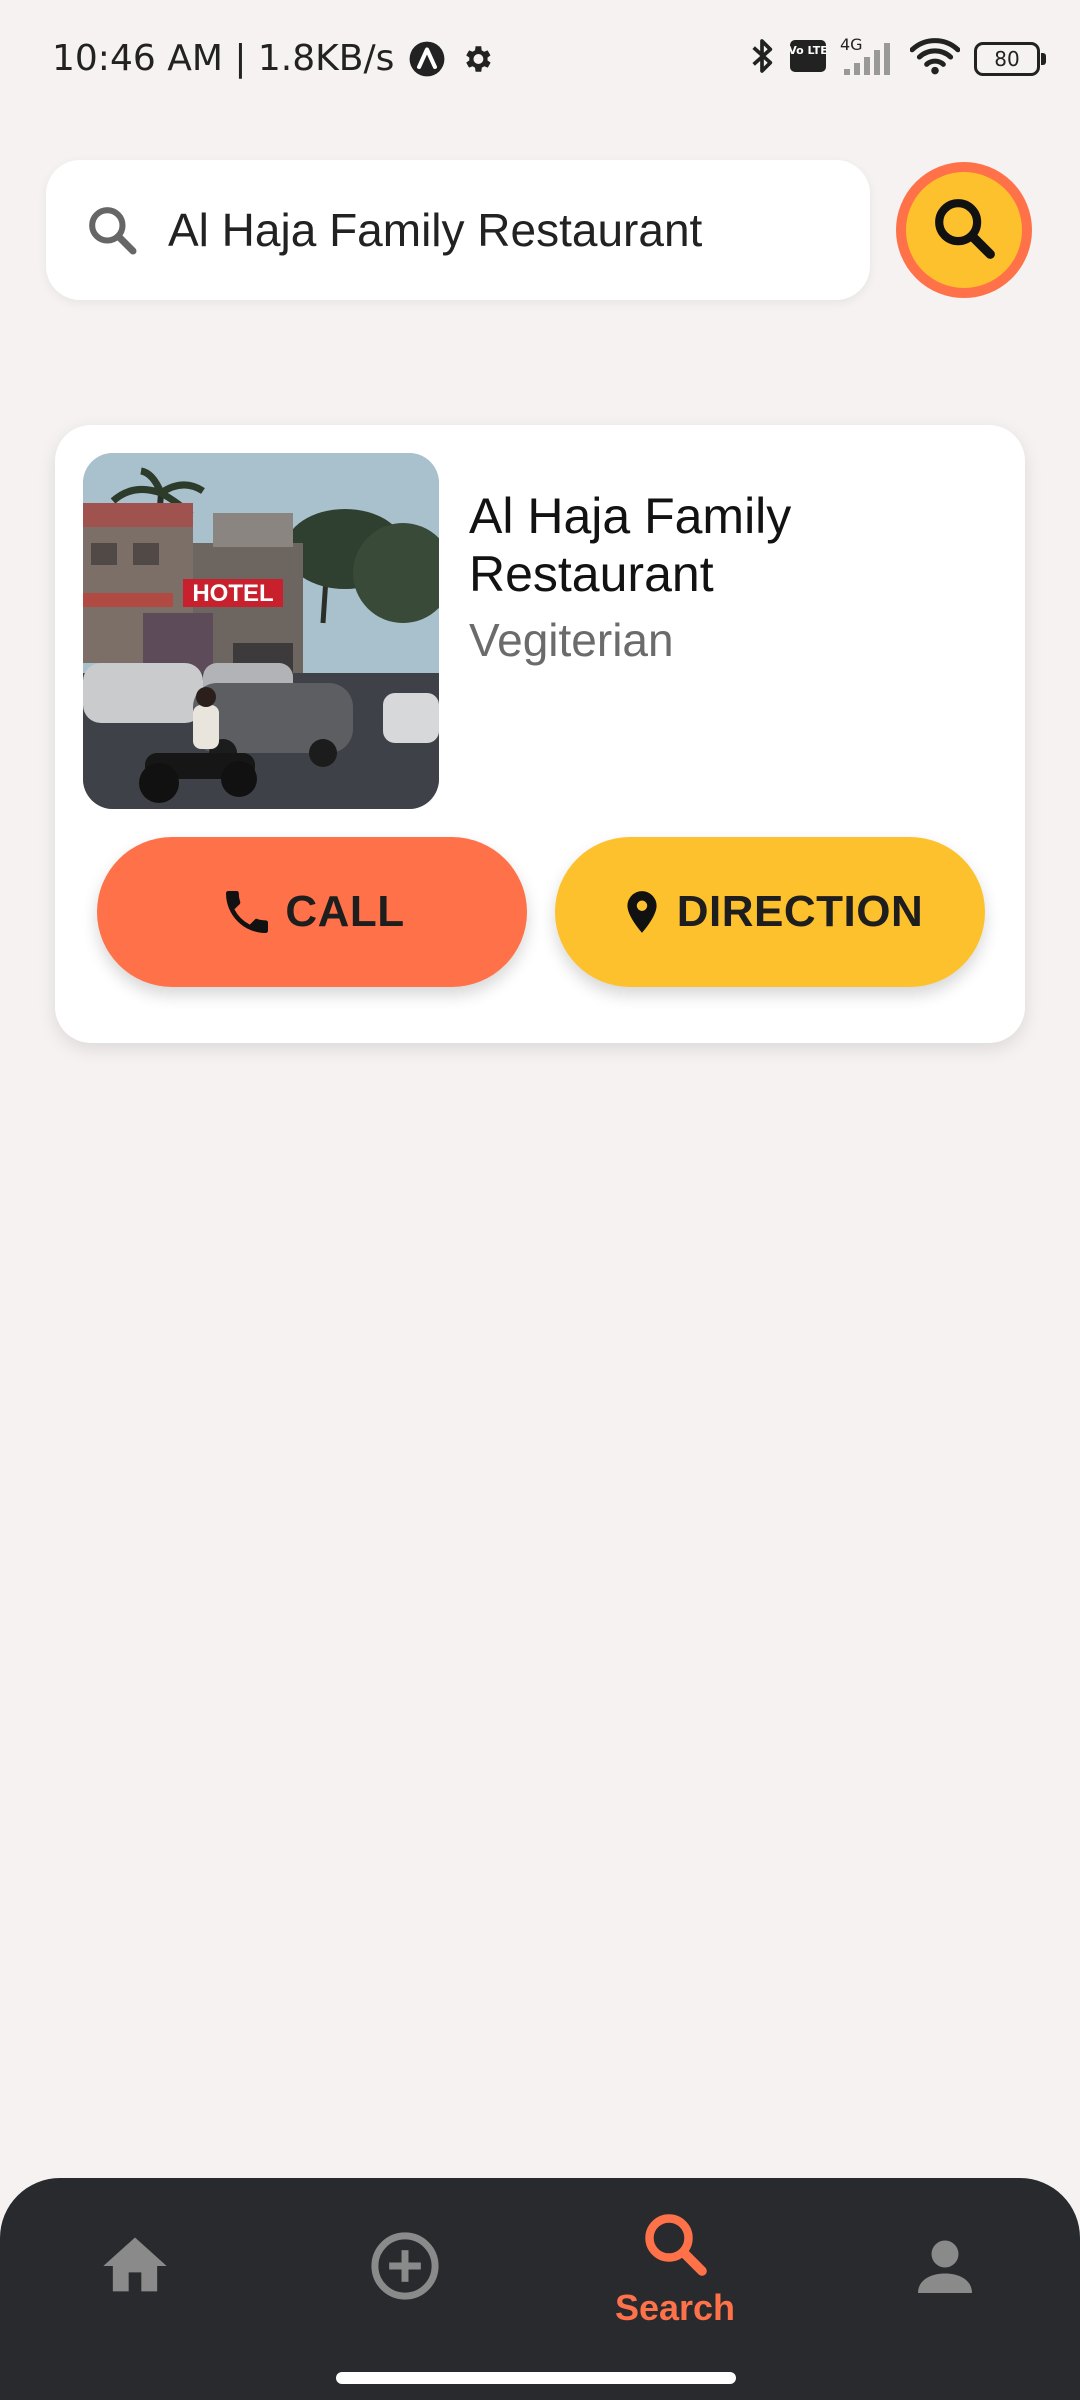 The height and width of the screenshot is (2400, 1080). I want to click on volte-text: Vo LTE, so click(808, 50).